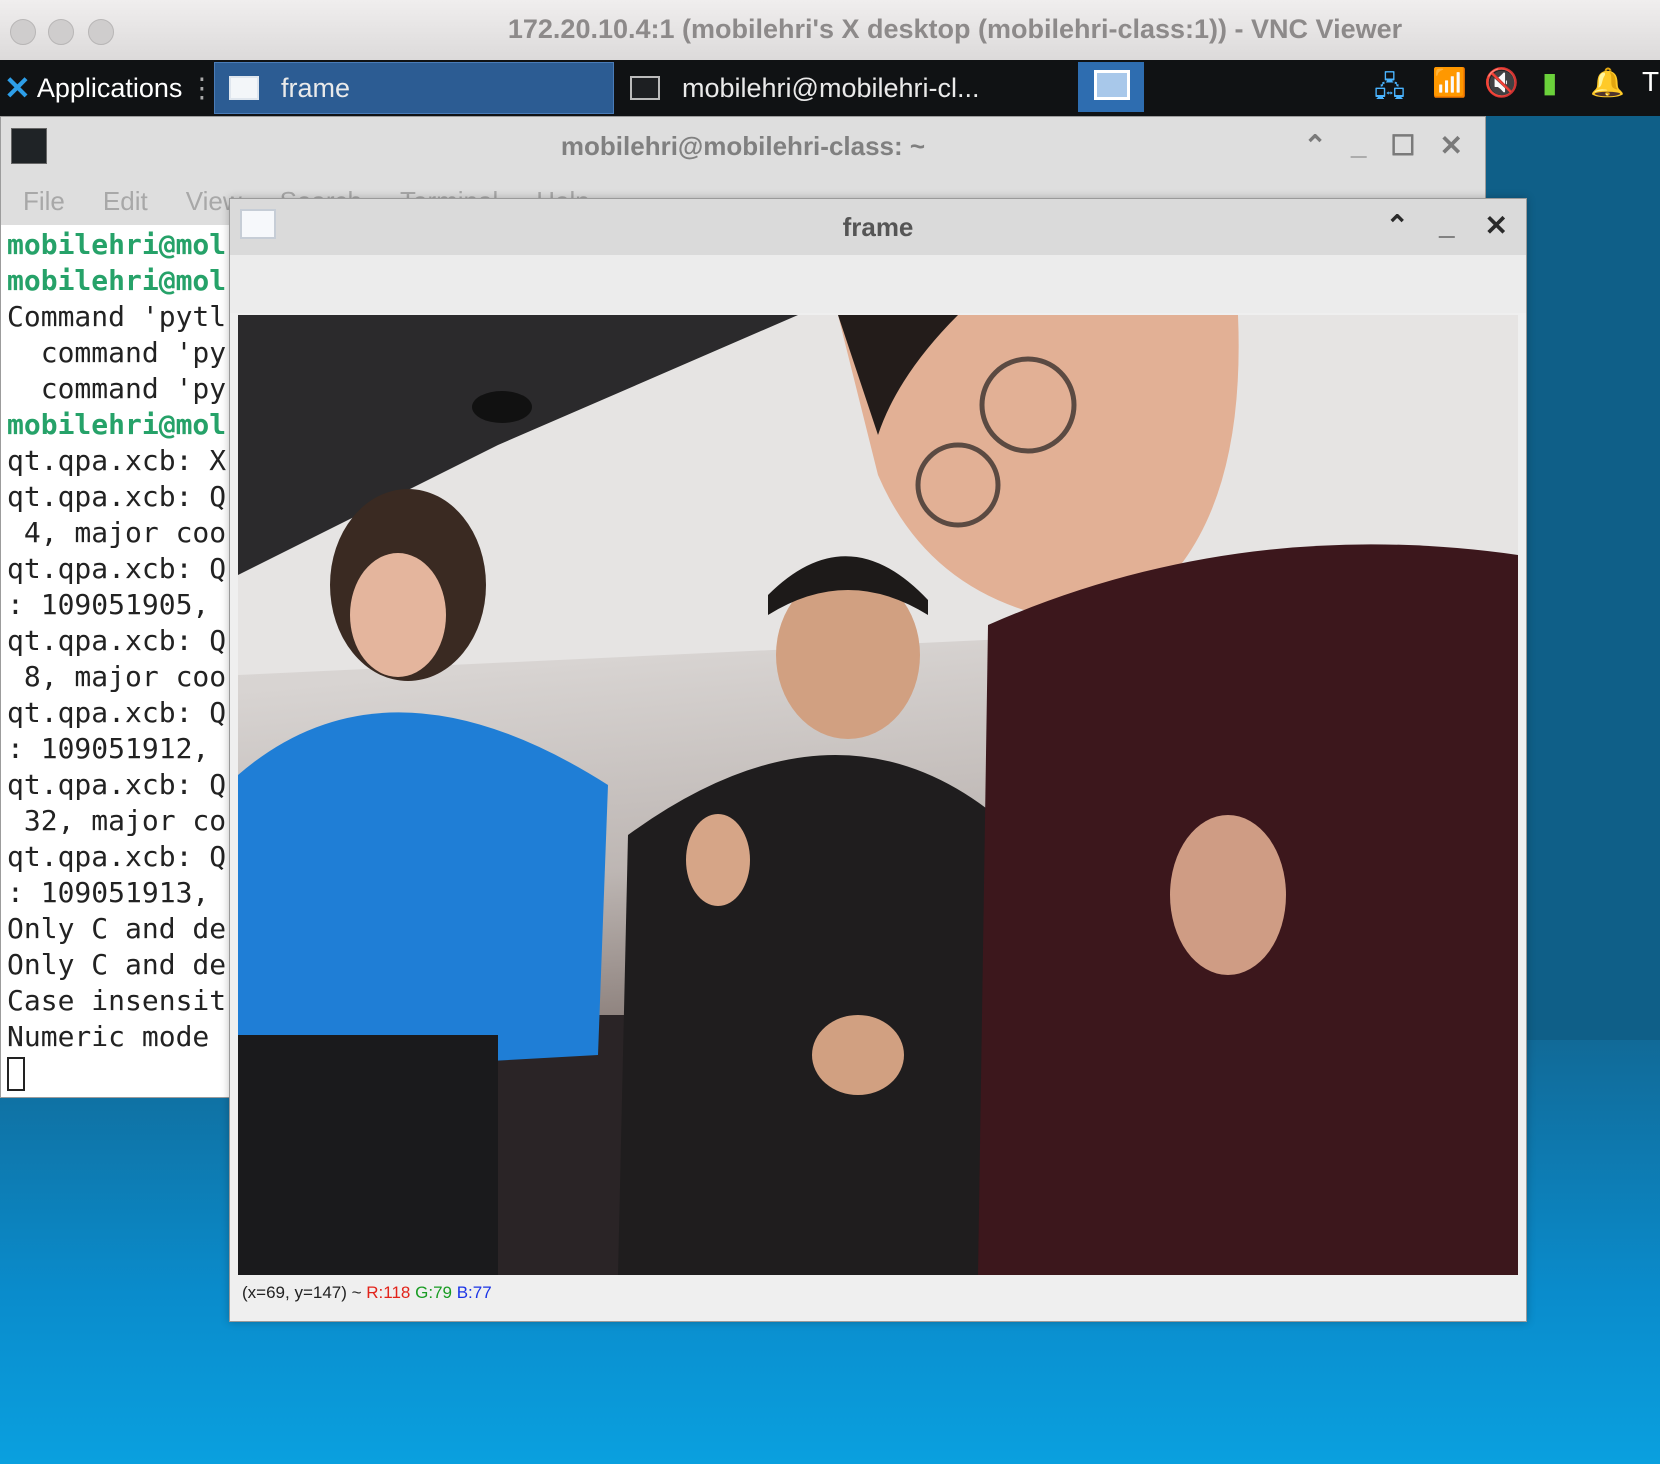  I want to click on red-value: R:118, so click(388, 1292).